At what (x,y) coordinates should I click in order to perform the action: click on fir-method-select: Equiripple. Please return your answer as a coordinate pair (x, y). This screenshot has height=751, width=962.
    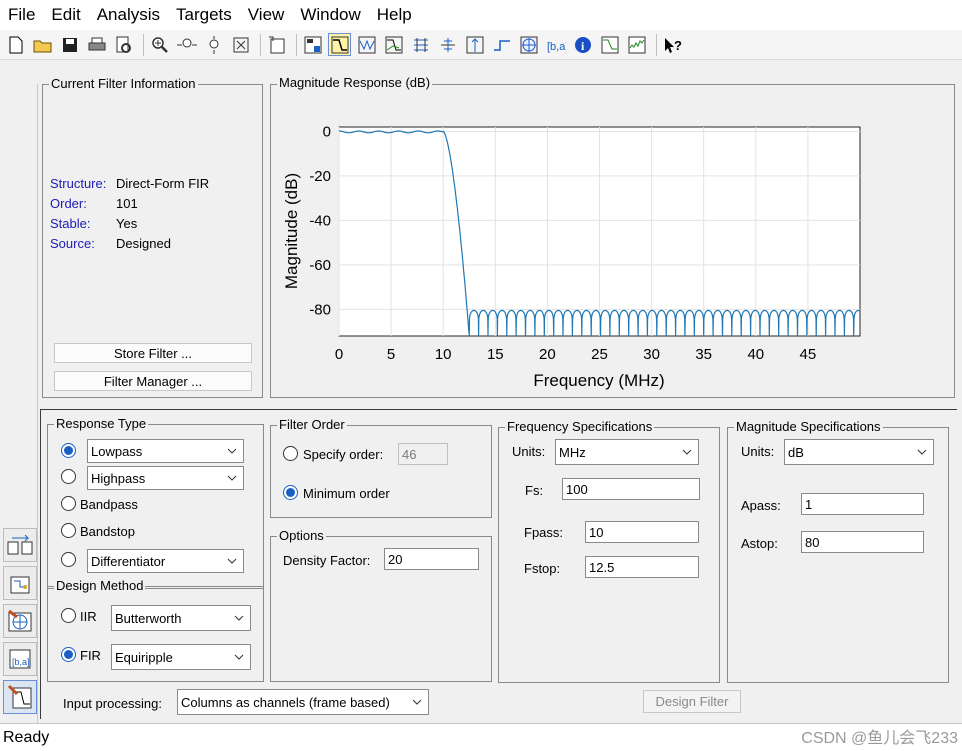
    Looking at the image, I should click on (181, 657).